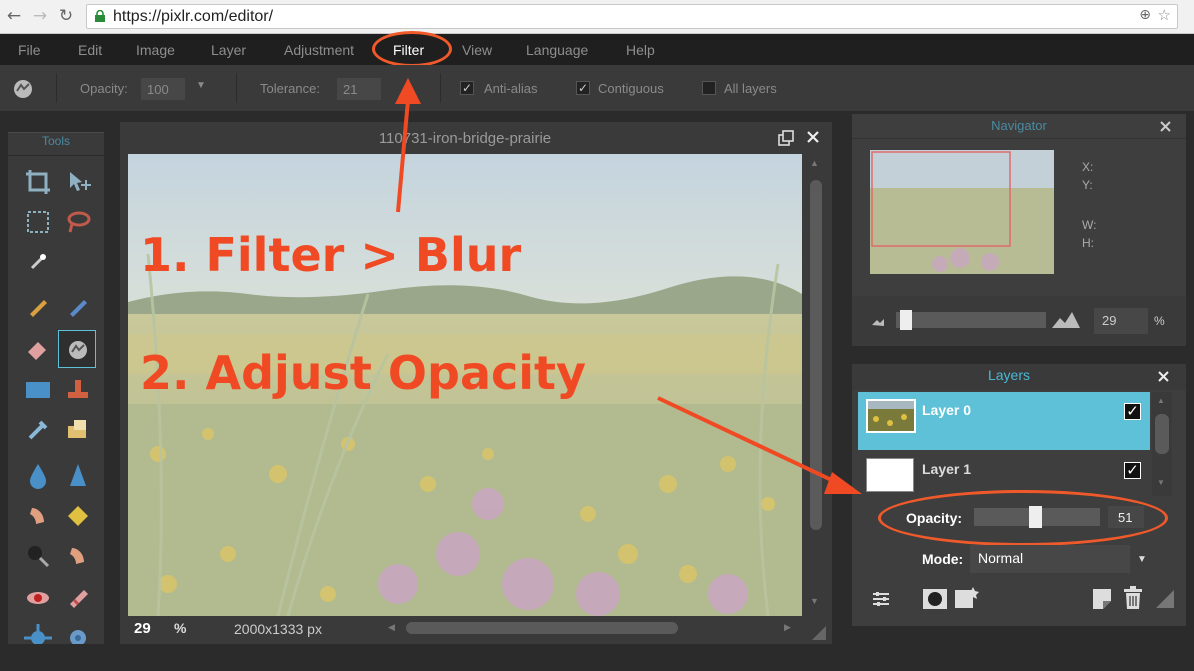 This screenshot has height=671, width=1194. Describe the element at coordinates (1159, 321) in the screenshot. I see `navigator-zoom-unit: %` at that location.